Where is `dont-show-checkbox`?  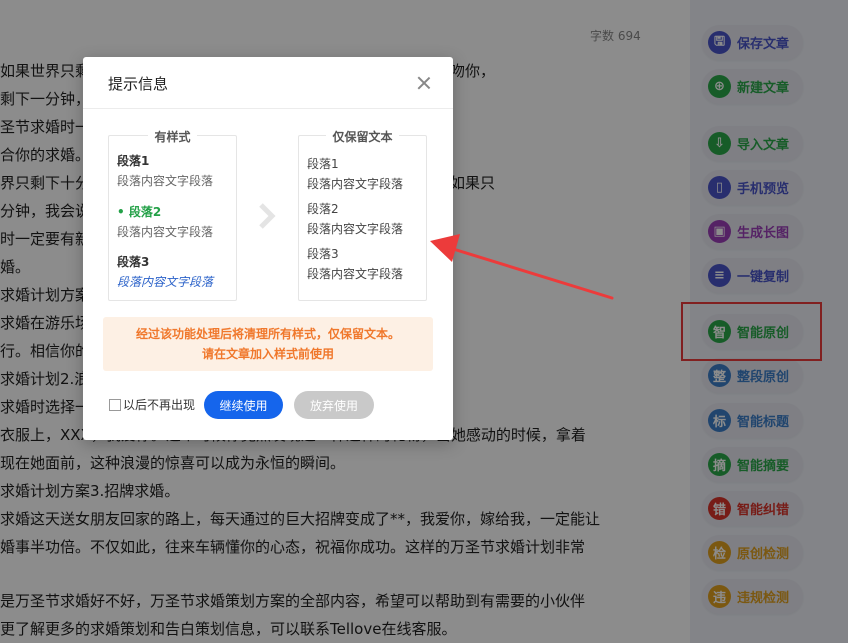
dont-show-checkbox is located at coordinates (115, 404).